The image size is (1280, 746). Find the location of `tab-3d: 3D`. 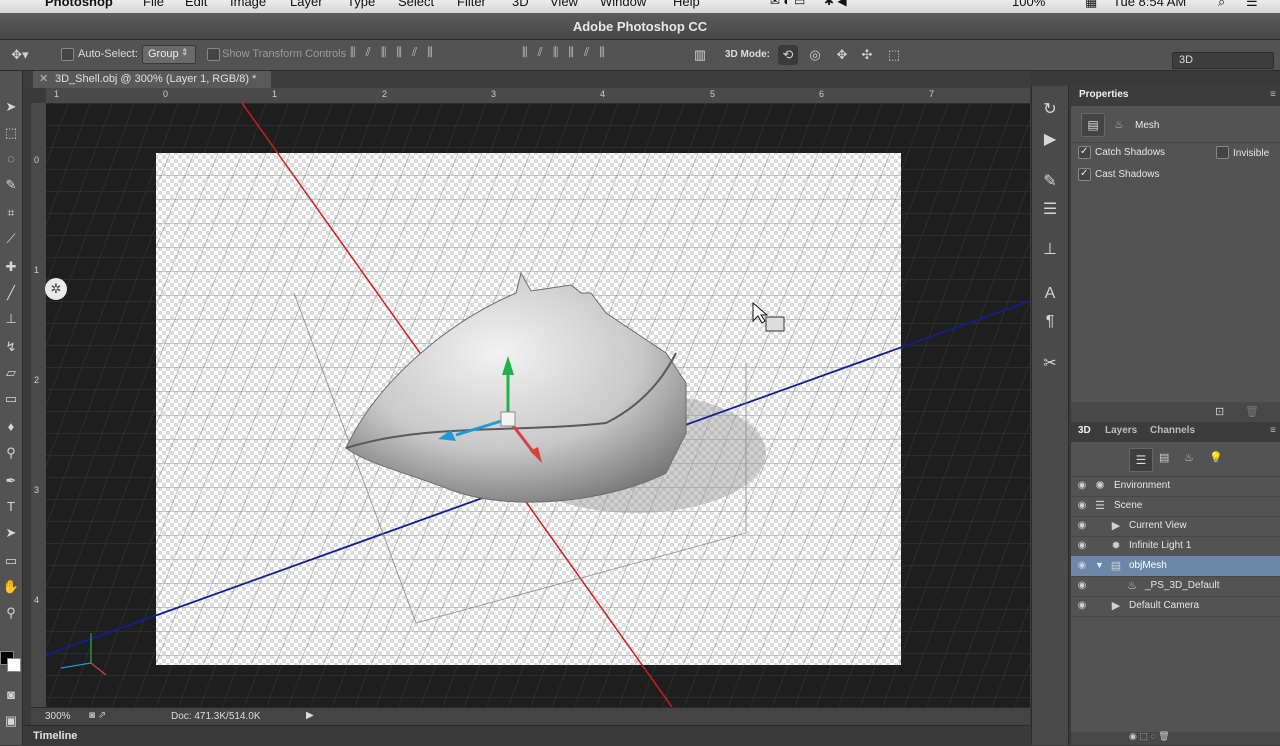

tab-3d: 3D is located at coordinates (1084, 430).